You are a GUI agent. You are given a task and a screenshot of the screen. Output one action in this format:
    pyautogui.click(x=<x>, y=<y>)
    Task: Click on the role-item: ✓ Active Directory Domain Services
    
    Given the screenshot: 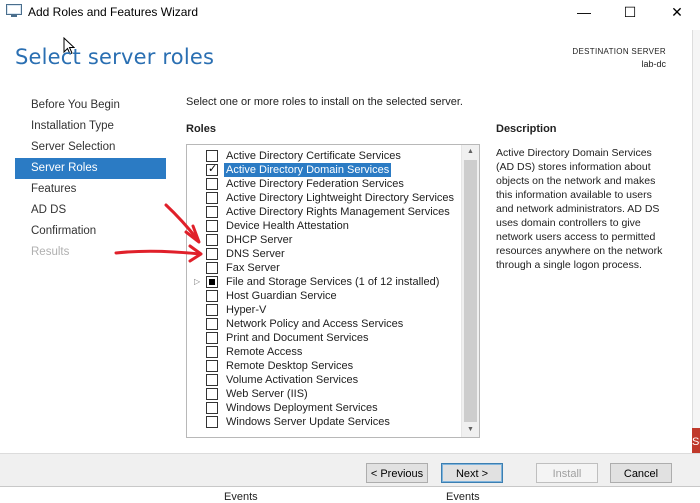 What is the action you would take?
    pyautogui.click(x=323, y=170)
    